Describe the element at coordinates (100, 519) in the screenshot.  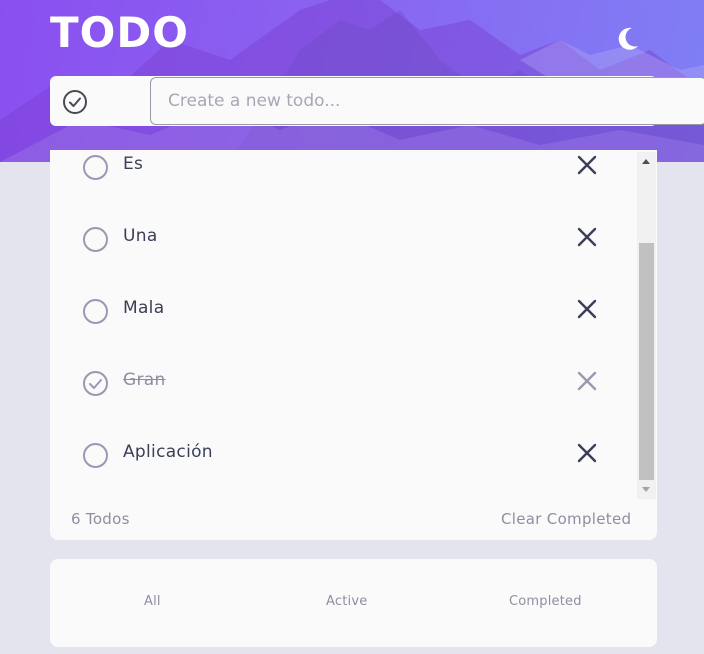
I see `todo-count: 6 Todos` at that location.